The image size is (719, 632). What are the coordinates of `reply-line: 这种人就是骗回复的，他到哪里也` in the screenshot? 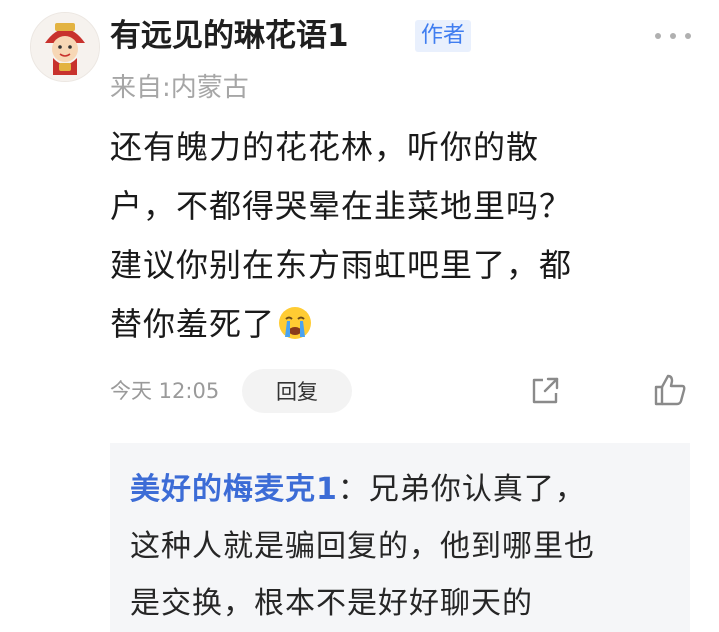 It's located at (362, 546).